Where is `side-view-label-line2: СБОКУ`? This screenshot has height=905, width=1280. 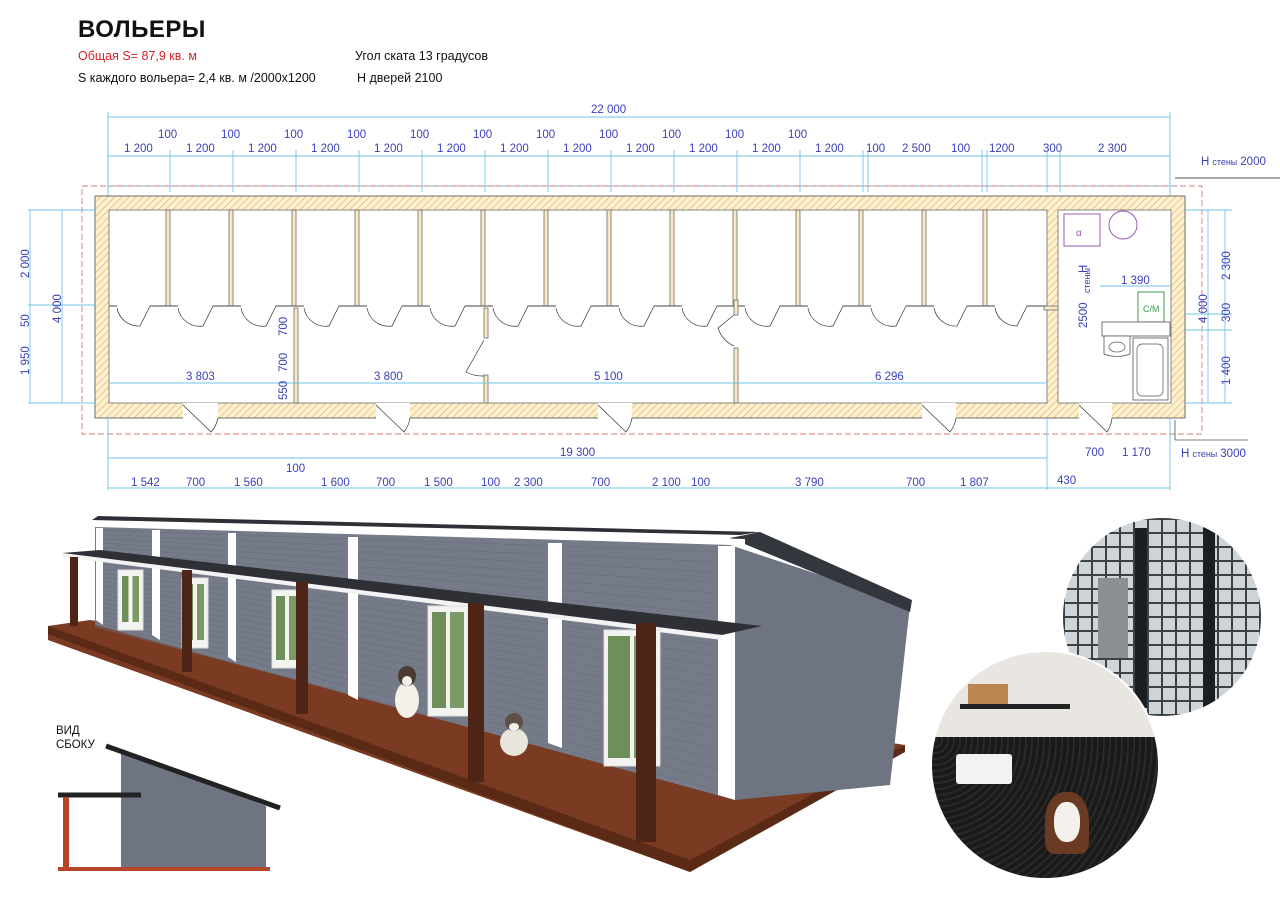
side-view-label-line2: СБОКУ is located at coordinates (75, 745).